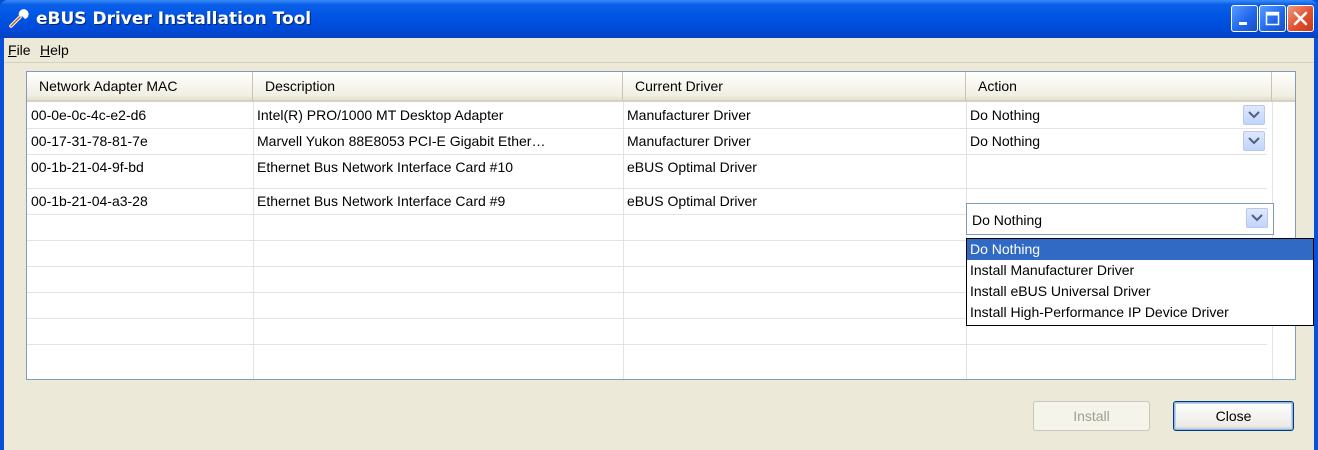 Image resolution: width=1318 pixels, height=450 pixels. What do you see at coordinates (380, 115) in the screenshot?
I see `description-cell: Intel(R) PRO/1000 MT Desktop Adapter` at bounding box center [380, 115].